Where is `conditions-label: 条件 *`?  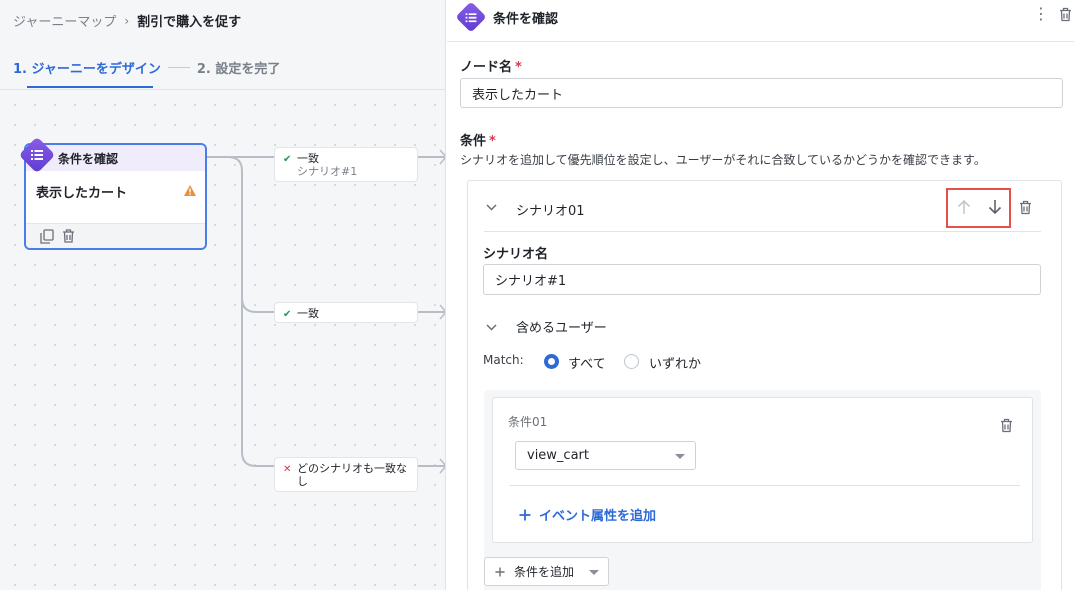
conditions-label: 条件 * is located at coordinates (478, 139).